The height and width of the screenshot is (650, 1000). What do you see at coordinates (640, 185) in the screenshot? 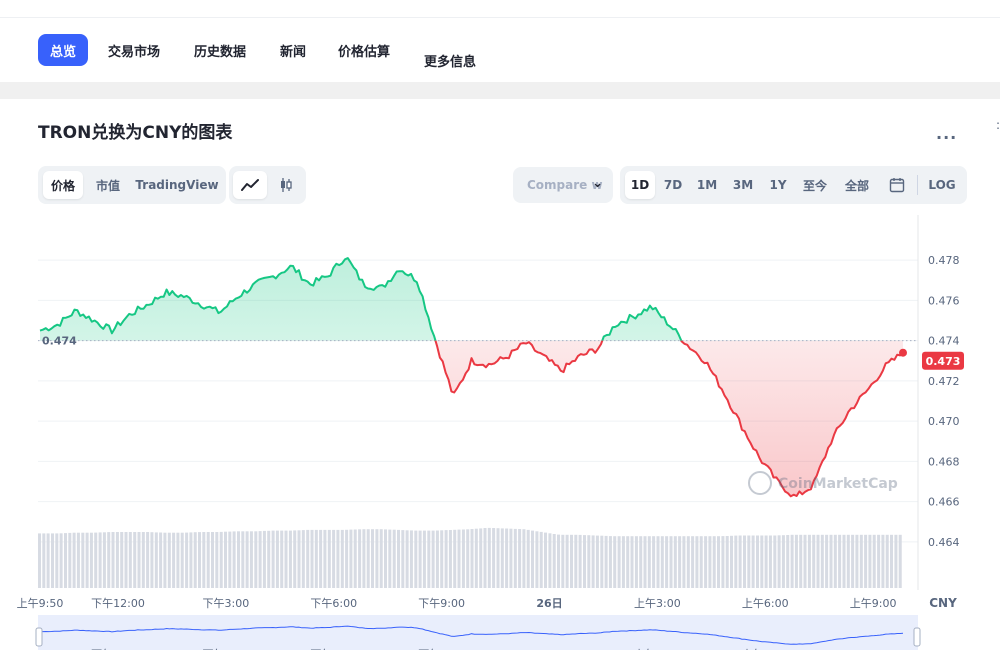
I see `range-1d: 1D` at bounding box center [640, 185].